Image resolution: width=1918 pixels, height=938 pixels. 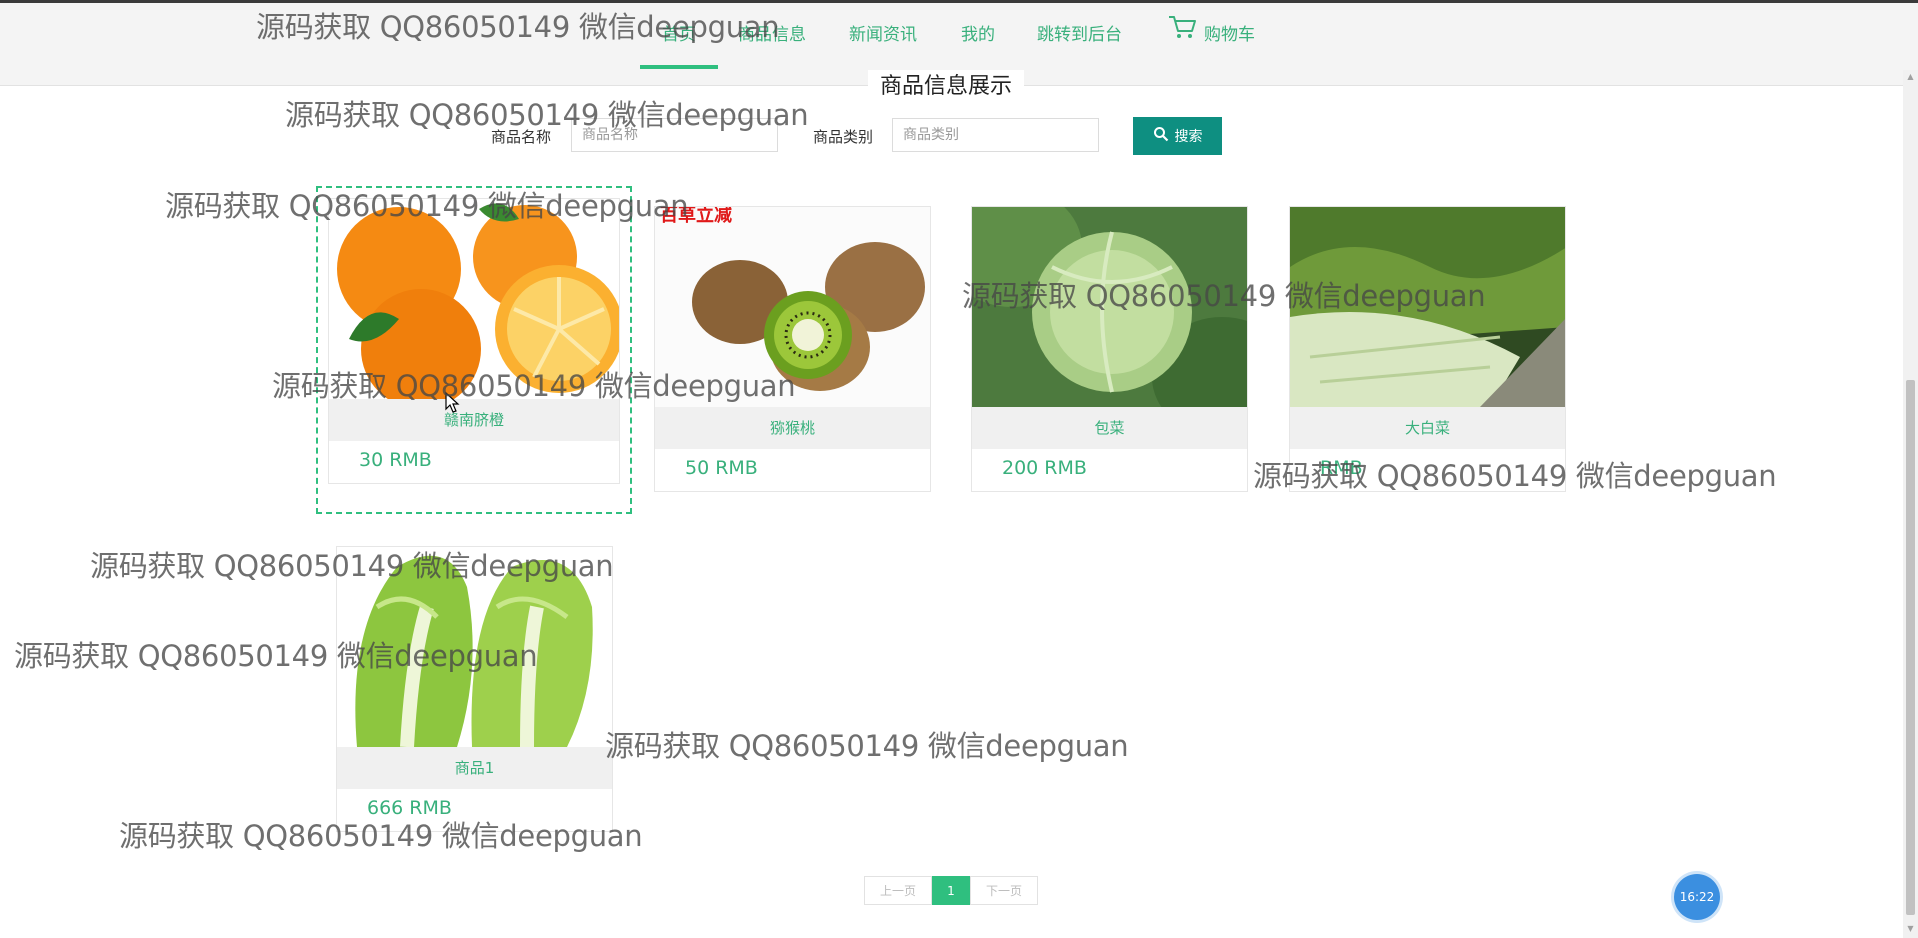 I want to click on product-card: 赣南脐橙 30 RMB, so click(x=474, y=341).